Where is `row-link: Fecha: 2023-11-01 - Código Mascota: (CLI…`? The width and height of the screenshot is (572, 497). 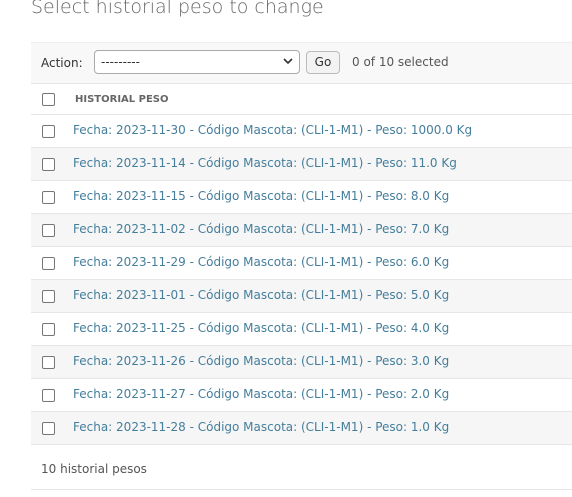
row-link: Fecha: 2023-11-01 - Código Mascota: (CLI… is located at coordinates (261, 295).